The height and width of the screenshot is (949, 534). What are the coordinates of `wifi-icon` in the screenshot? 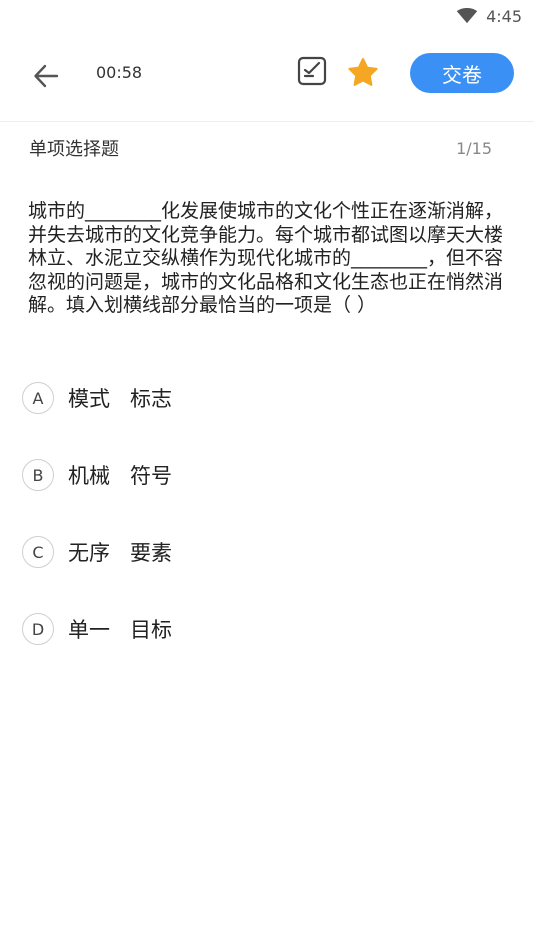 It's located at (467, 16).